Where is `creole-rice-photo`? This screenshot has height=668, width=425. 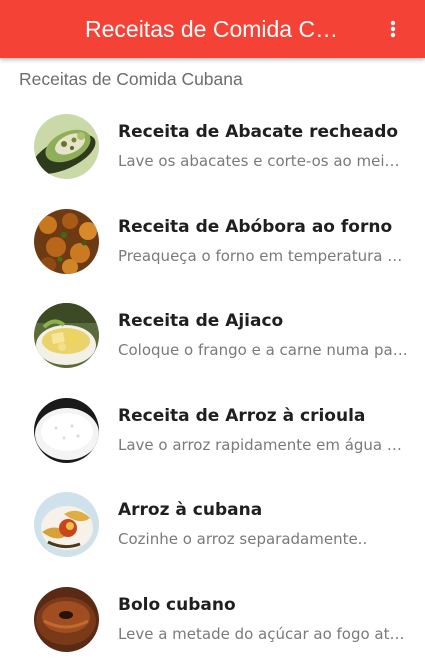 creole-rice-photo is located at coordinates (66, 430).